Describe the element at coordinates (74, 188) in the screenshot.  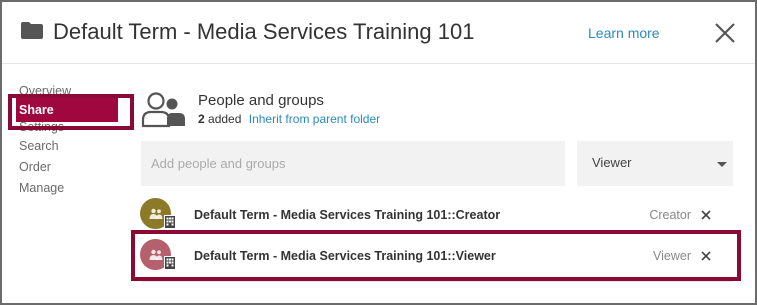
I see `sidebar-item-manage: Manage` at that location.